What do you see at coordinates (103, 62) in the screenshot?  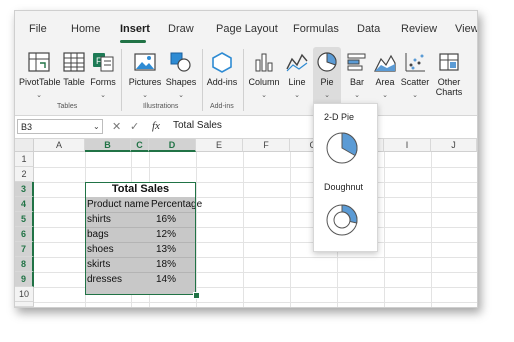 I see `forms-icon: F` at bounding box center [103, 62].